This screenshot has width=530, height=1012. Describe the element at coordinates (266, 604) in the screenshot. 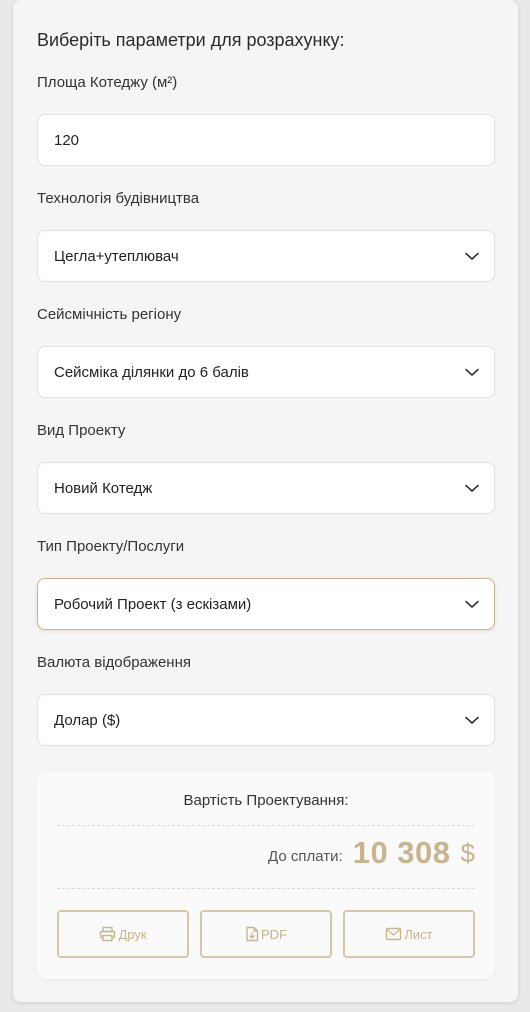

I see `project-type-select: Робочий Проект (з ескізами)` at that location.